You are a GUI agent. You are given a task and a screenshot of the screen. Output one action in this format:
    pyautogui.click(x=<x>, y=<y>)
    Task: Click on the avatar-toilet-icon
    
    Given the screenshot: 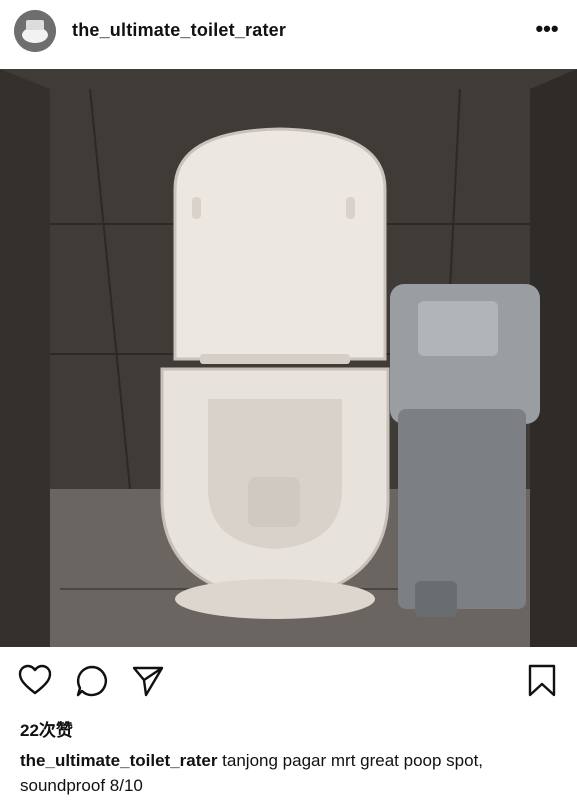 What is the action you would take?
    pyautogui.click(x=35, y=31)
    